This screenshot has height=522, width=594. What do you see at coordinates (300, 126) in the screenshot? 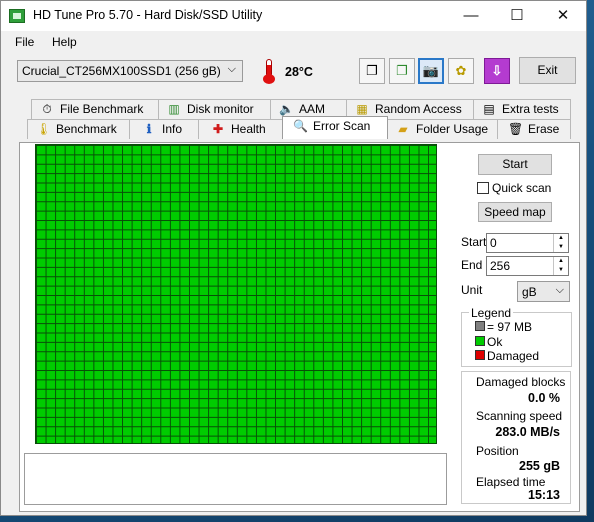
I see `magnifier-icon: 🔍` at bounding box center [300, 126].